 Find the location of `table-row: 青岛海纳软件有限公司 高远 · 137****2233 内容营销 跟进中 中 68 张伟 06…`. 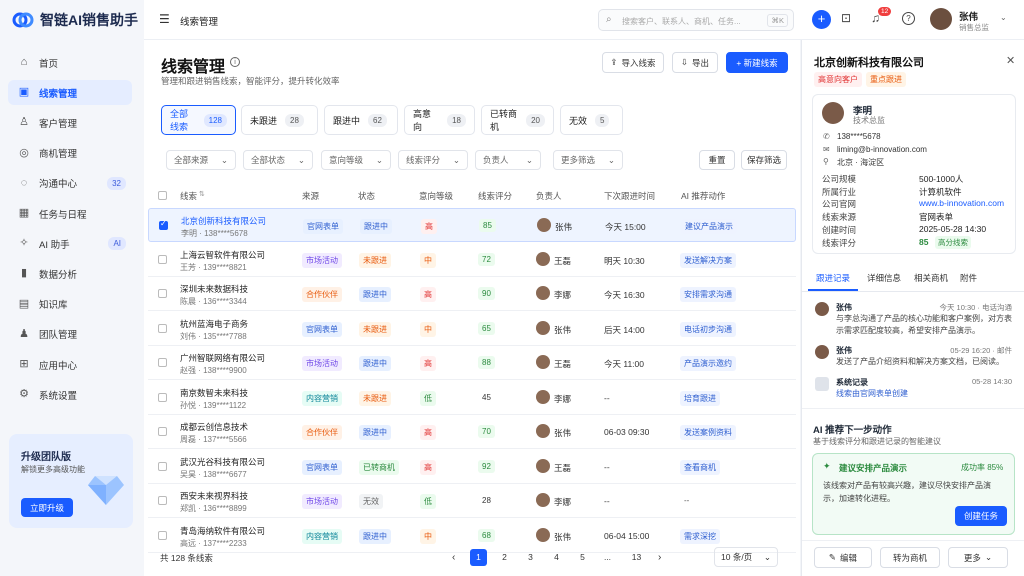

table-row: 青岛海纳软件有限公司 高远 · 137****2233 内容营销 跟进中 中 68 张伟 06… is located at coordinates (472, 536).